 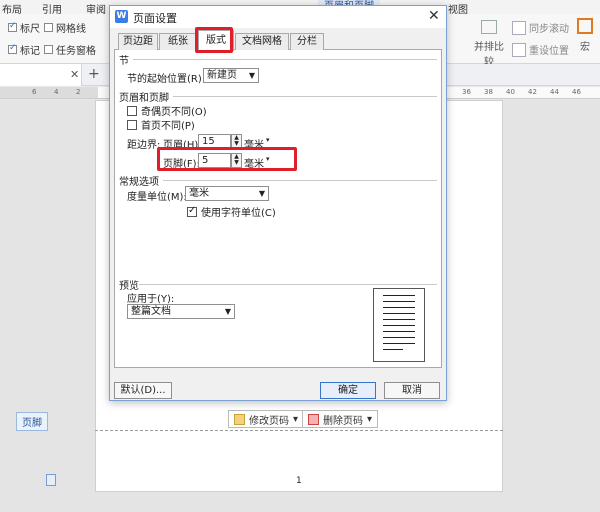 I want to click on header-unit: 毫米, so click(x=254, y=143).